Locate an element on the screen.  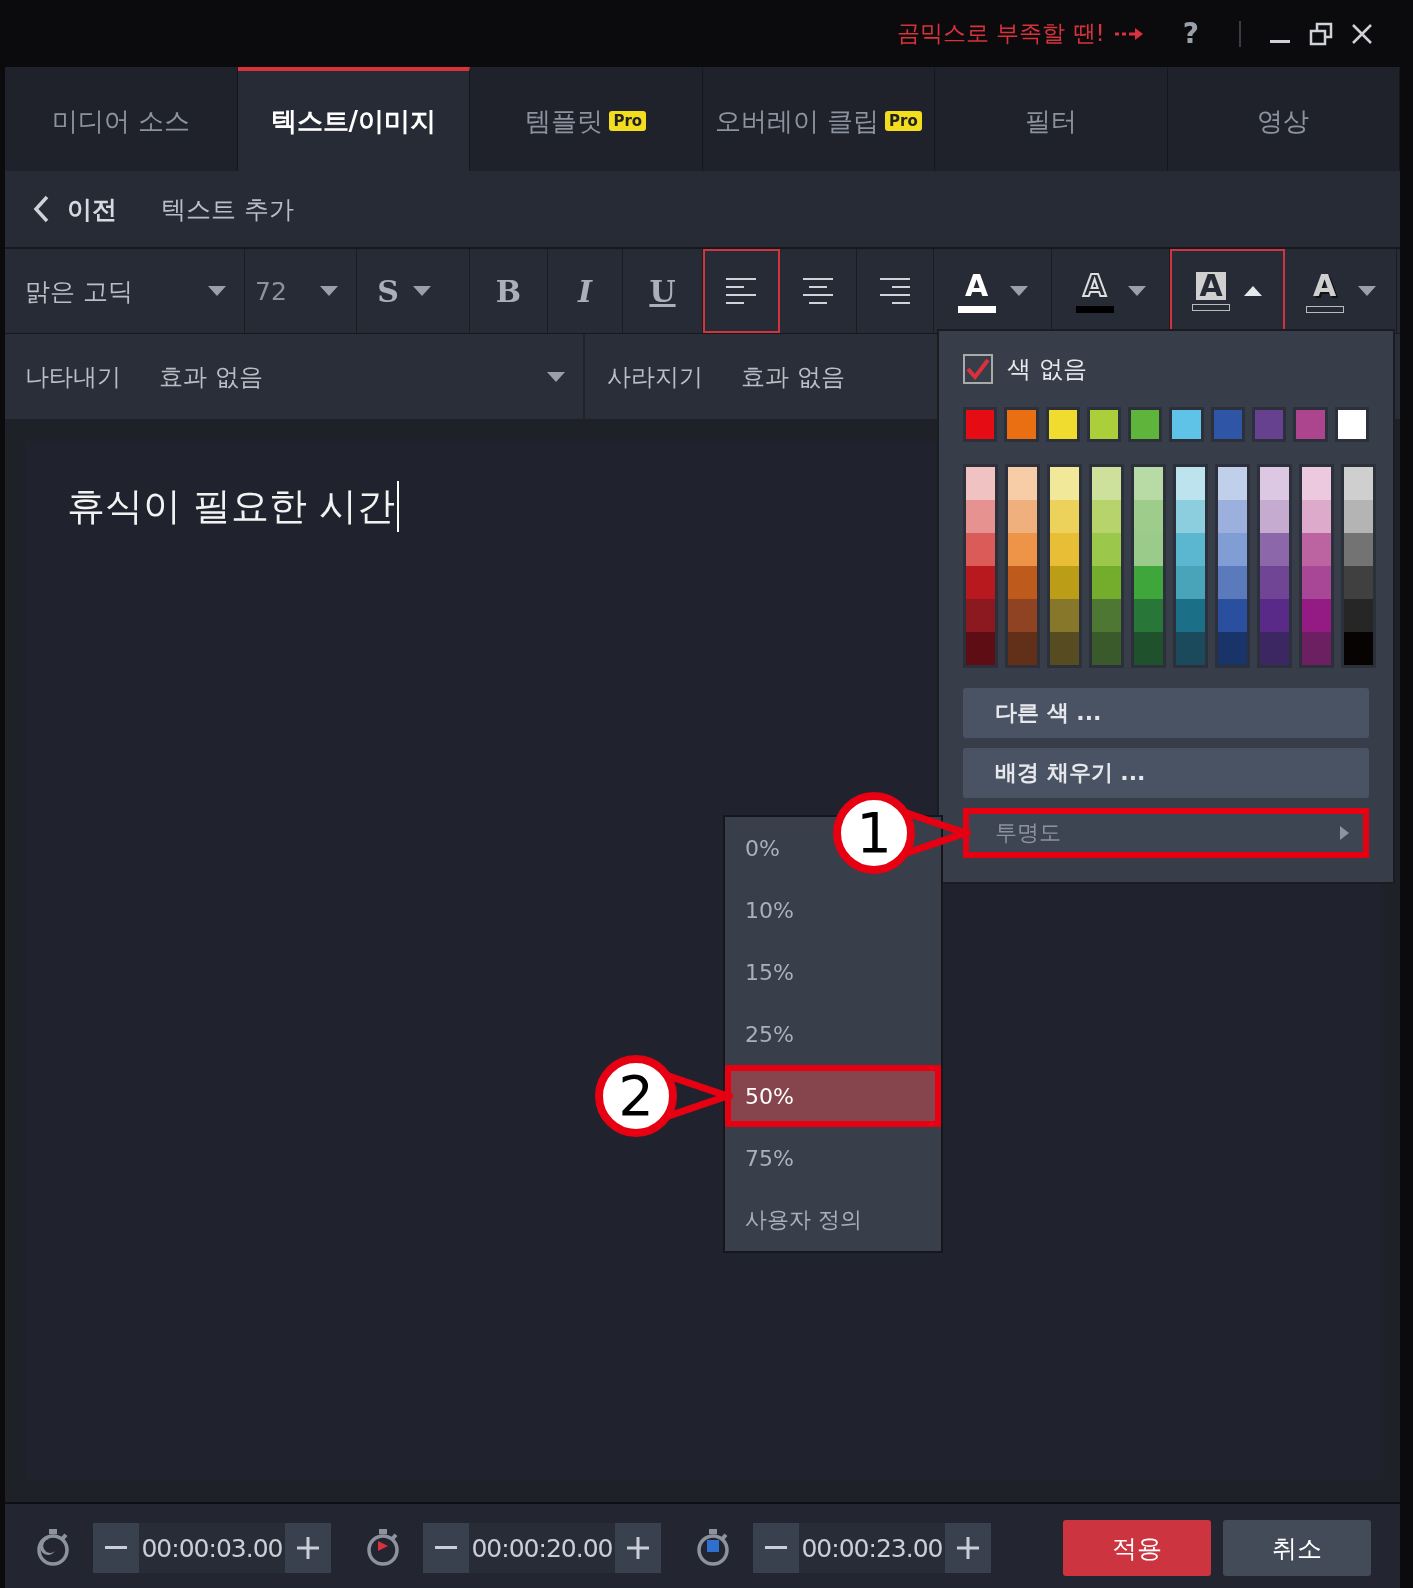
tab: 오버레이 클립 Pro is located at coordinates (818, 119).